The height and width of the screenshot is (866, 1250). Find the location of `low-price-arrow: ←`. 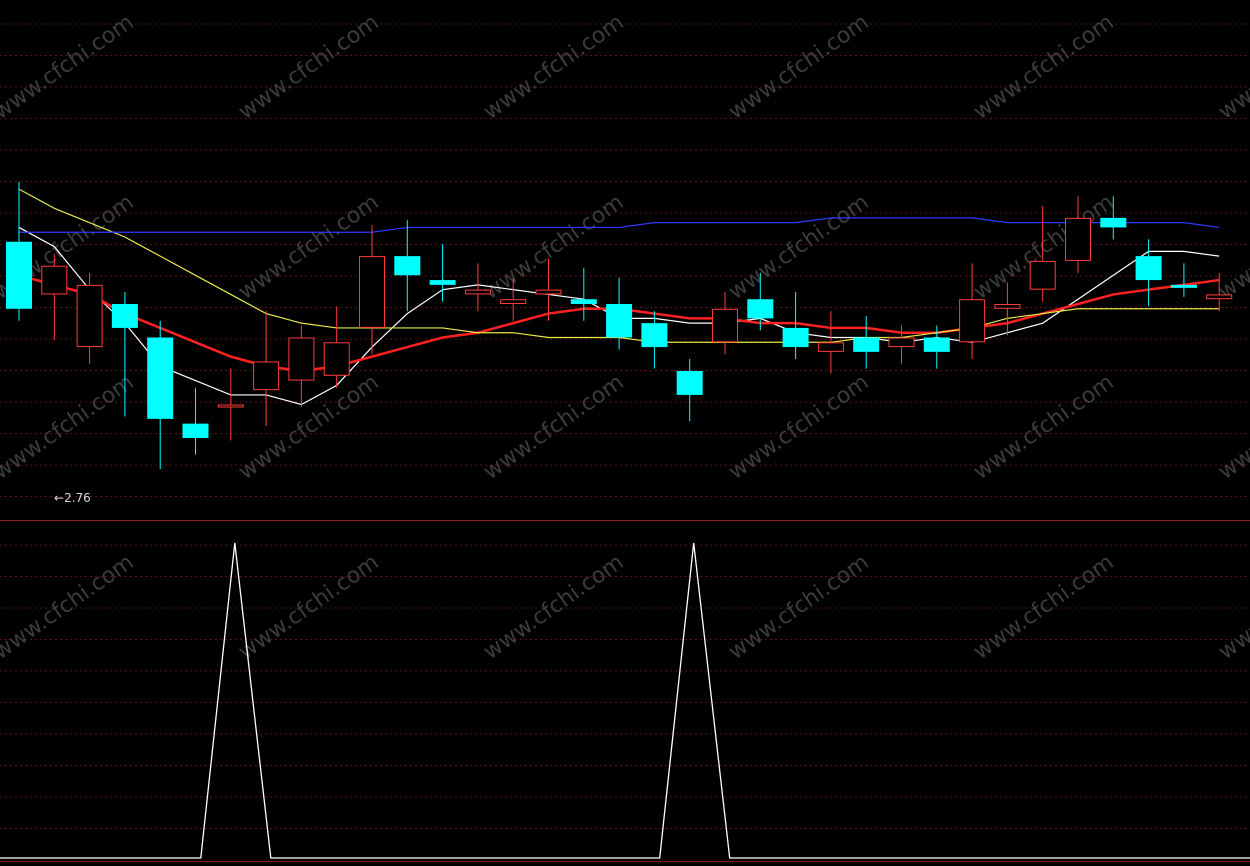

low-price-arrow: ← is located at coordinates (59, 498).